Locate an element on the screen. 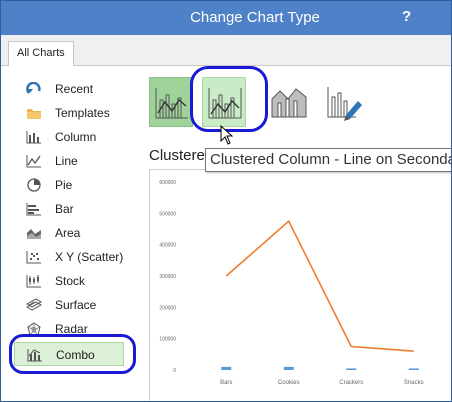  tab-all-charts: All Charts is located at coordinates (41, 54).